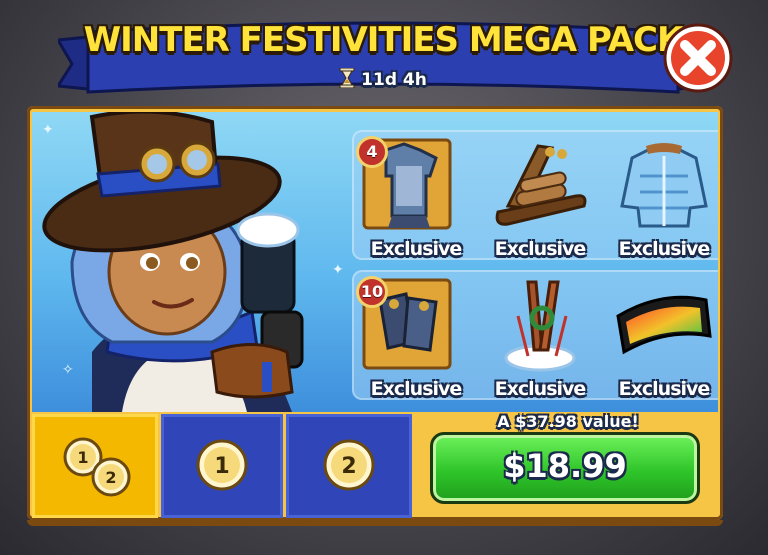 This screenshot has width=768, height=555. I want to click on puffer-jacket-icon, so click(664, 185).